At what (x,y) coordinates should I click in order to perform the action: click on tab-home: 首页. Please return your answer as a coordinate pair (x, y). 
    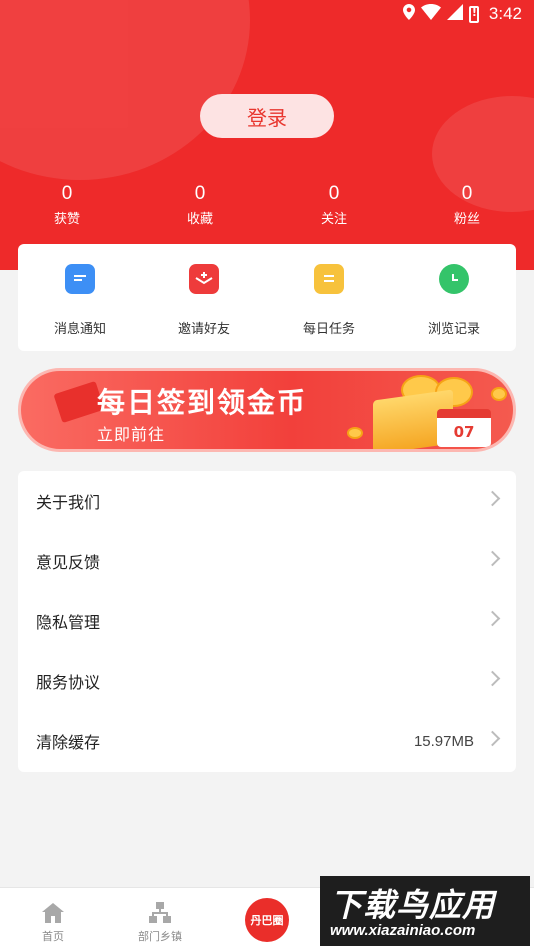
    Looking at the image, I should click on (53, 923).